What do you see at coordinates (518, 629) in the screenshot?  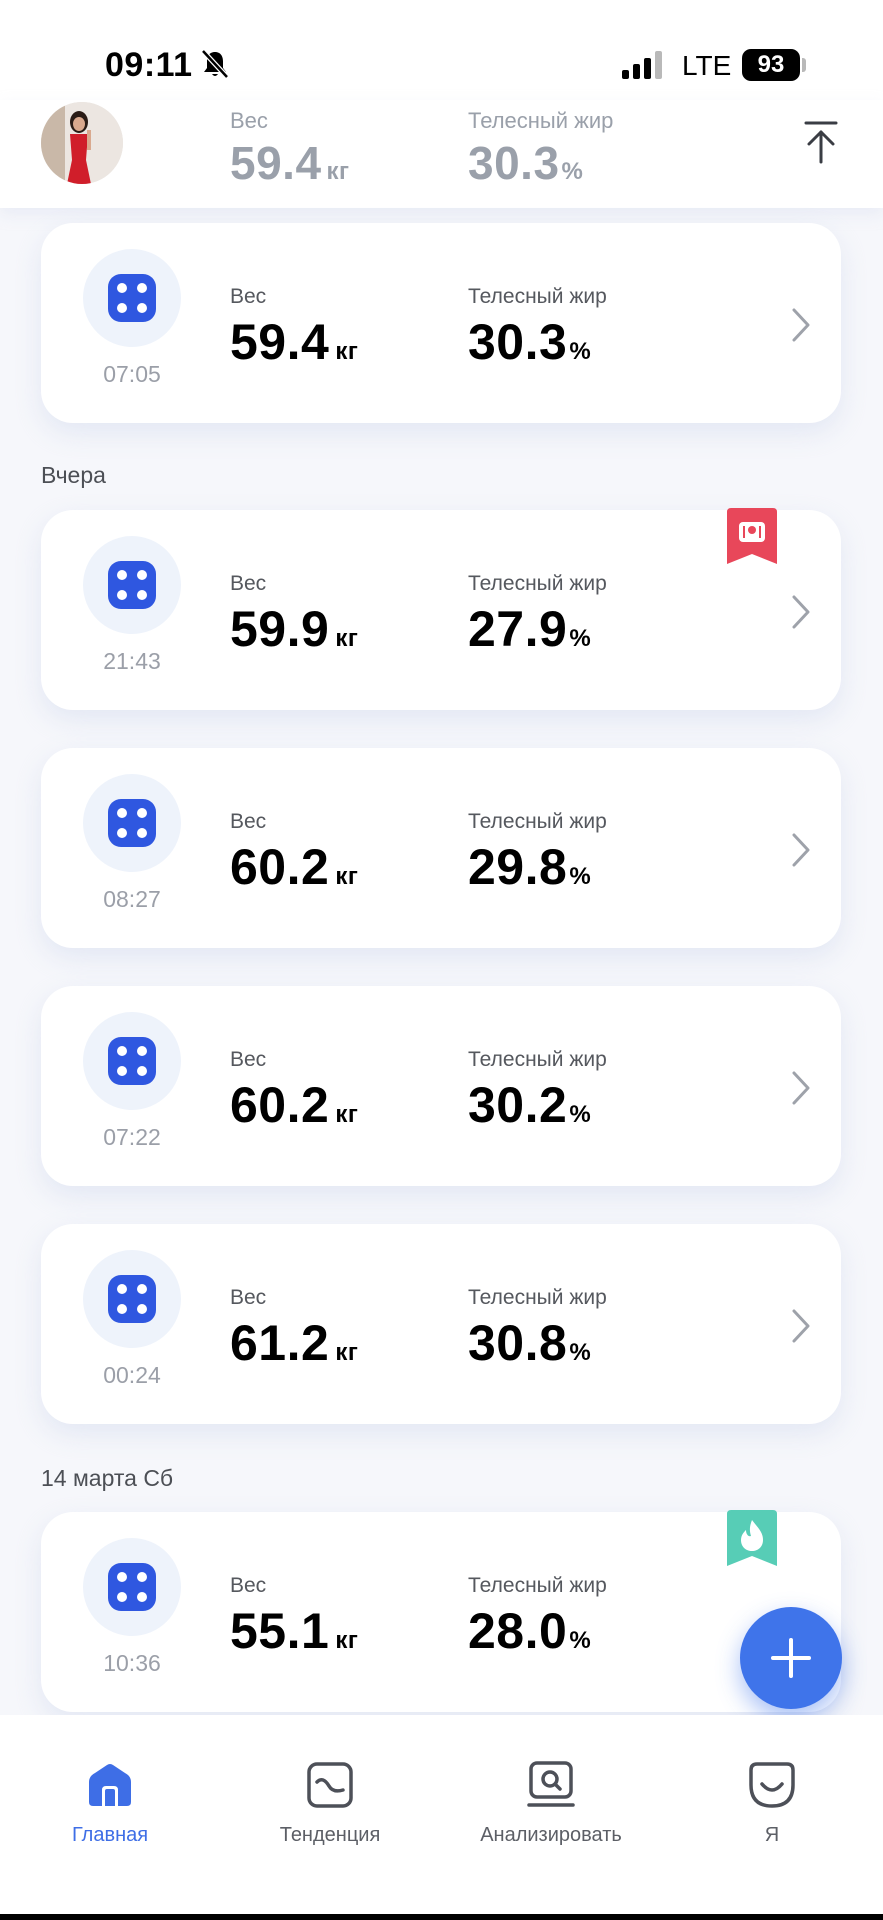 I see `fat-number: 27.9` at bounding box center [518, 629].